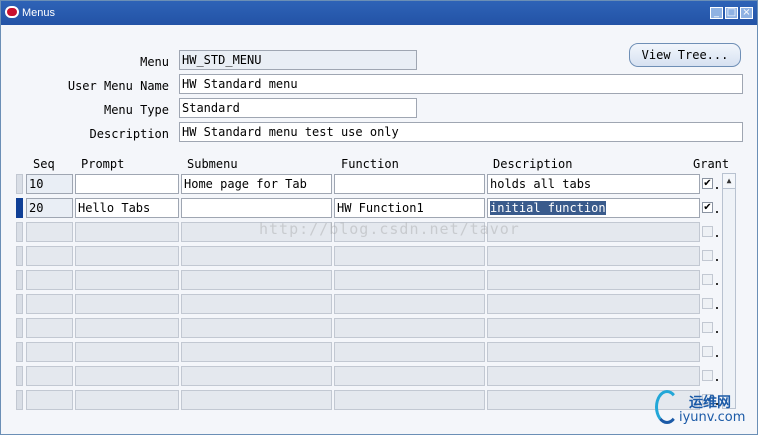 The width and height of the screenshot is (758, 435). What do you see at coordinates (154, 62) in the screenshot?
I see `menu-label: Menu` at bounding box center [154, 62].